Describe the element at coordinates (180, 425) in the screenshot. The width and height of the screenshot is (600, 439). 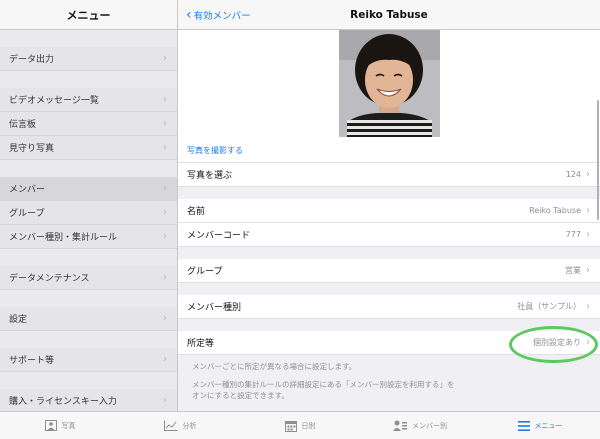
I see `tab-analysis: 分析` at that location.